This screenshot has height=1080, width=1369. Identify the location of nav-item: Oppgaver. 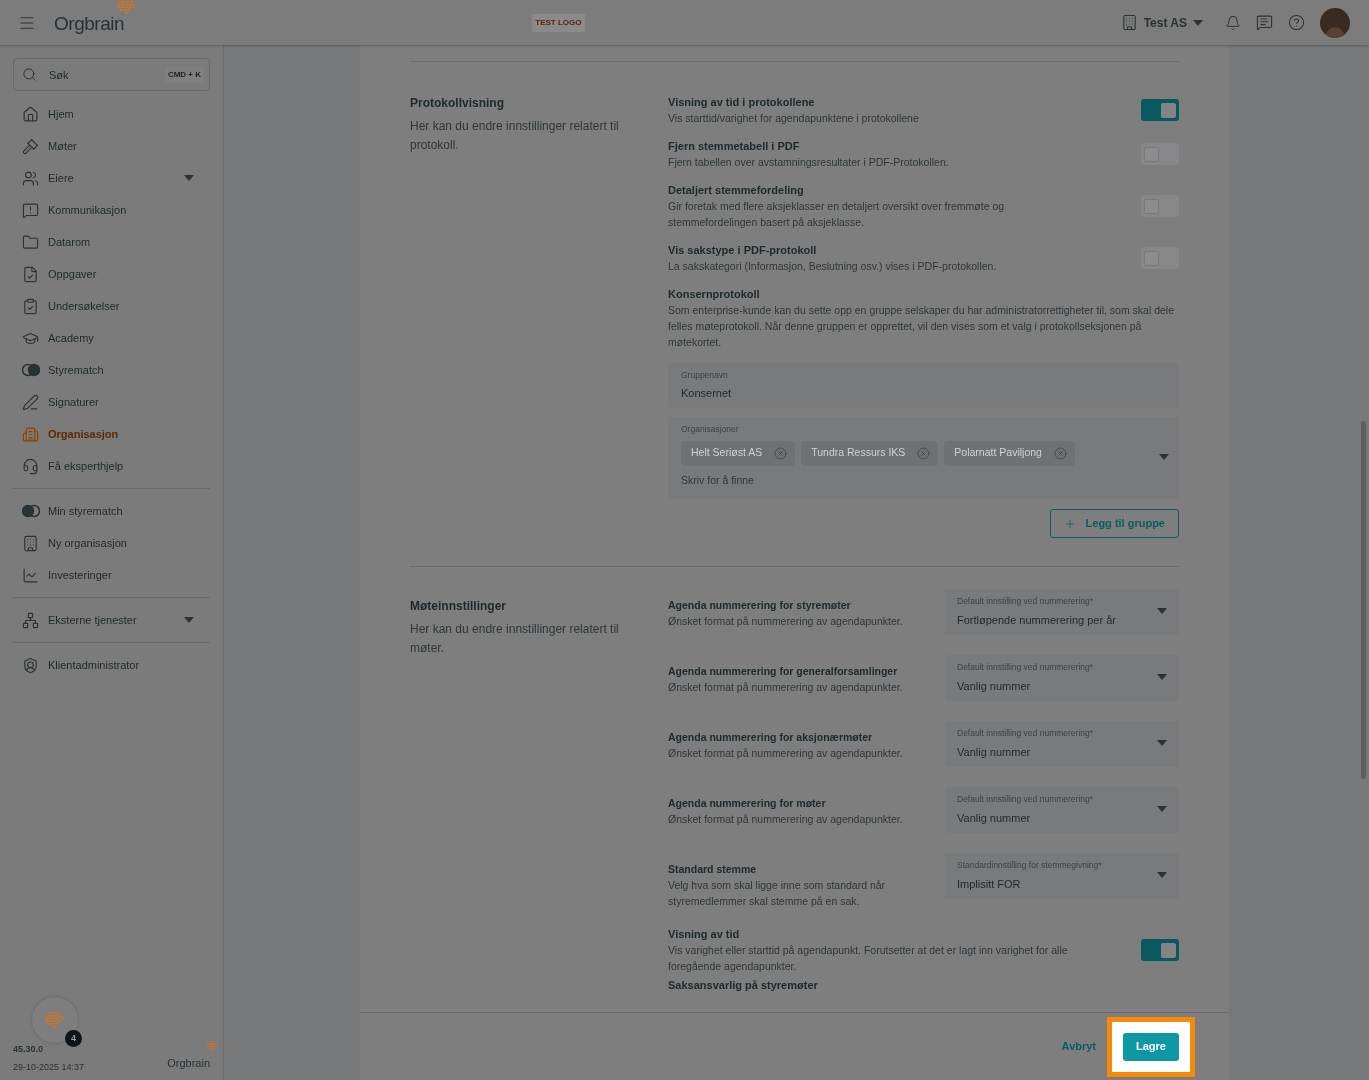
(111, 274).